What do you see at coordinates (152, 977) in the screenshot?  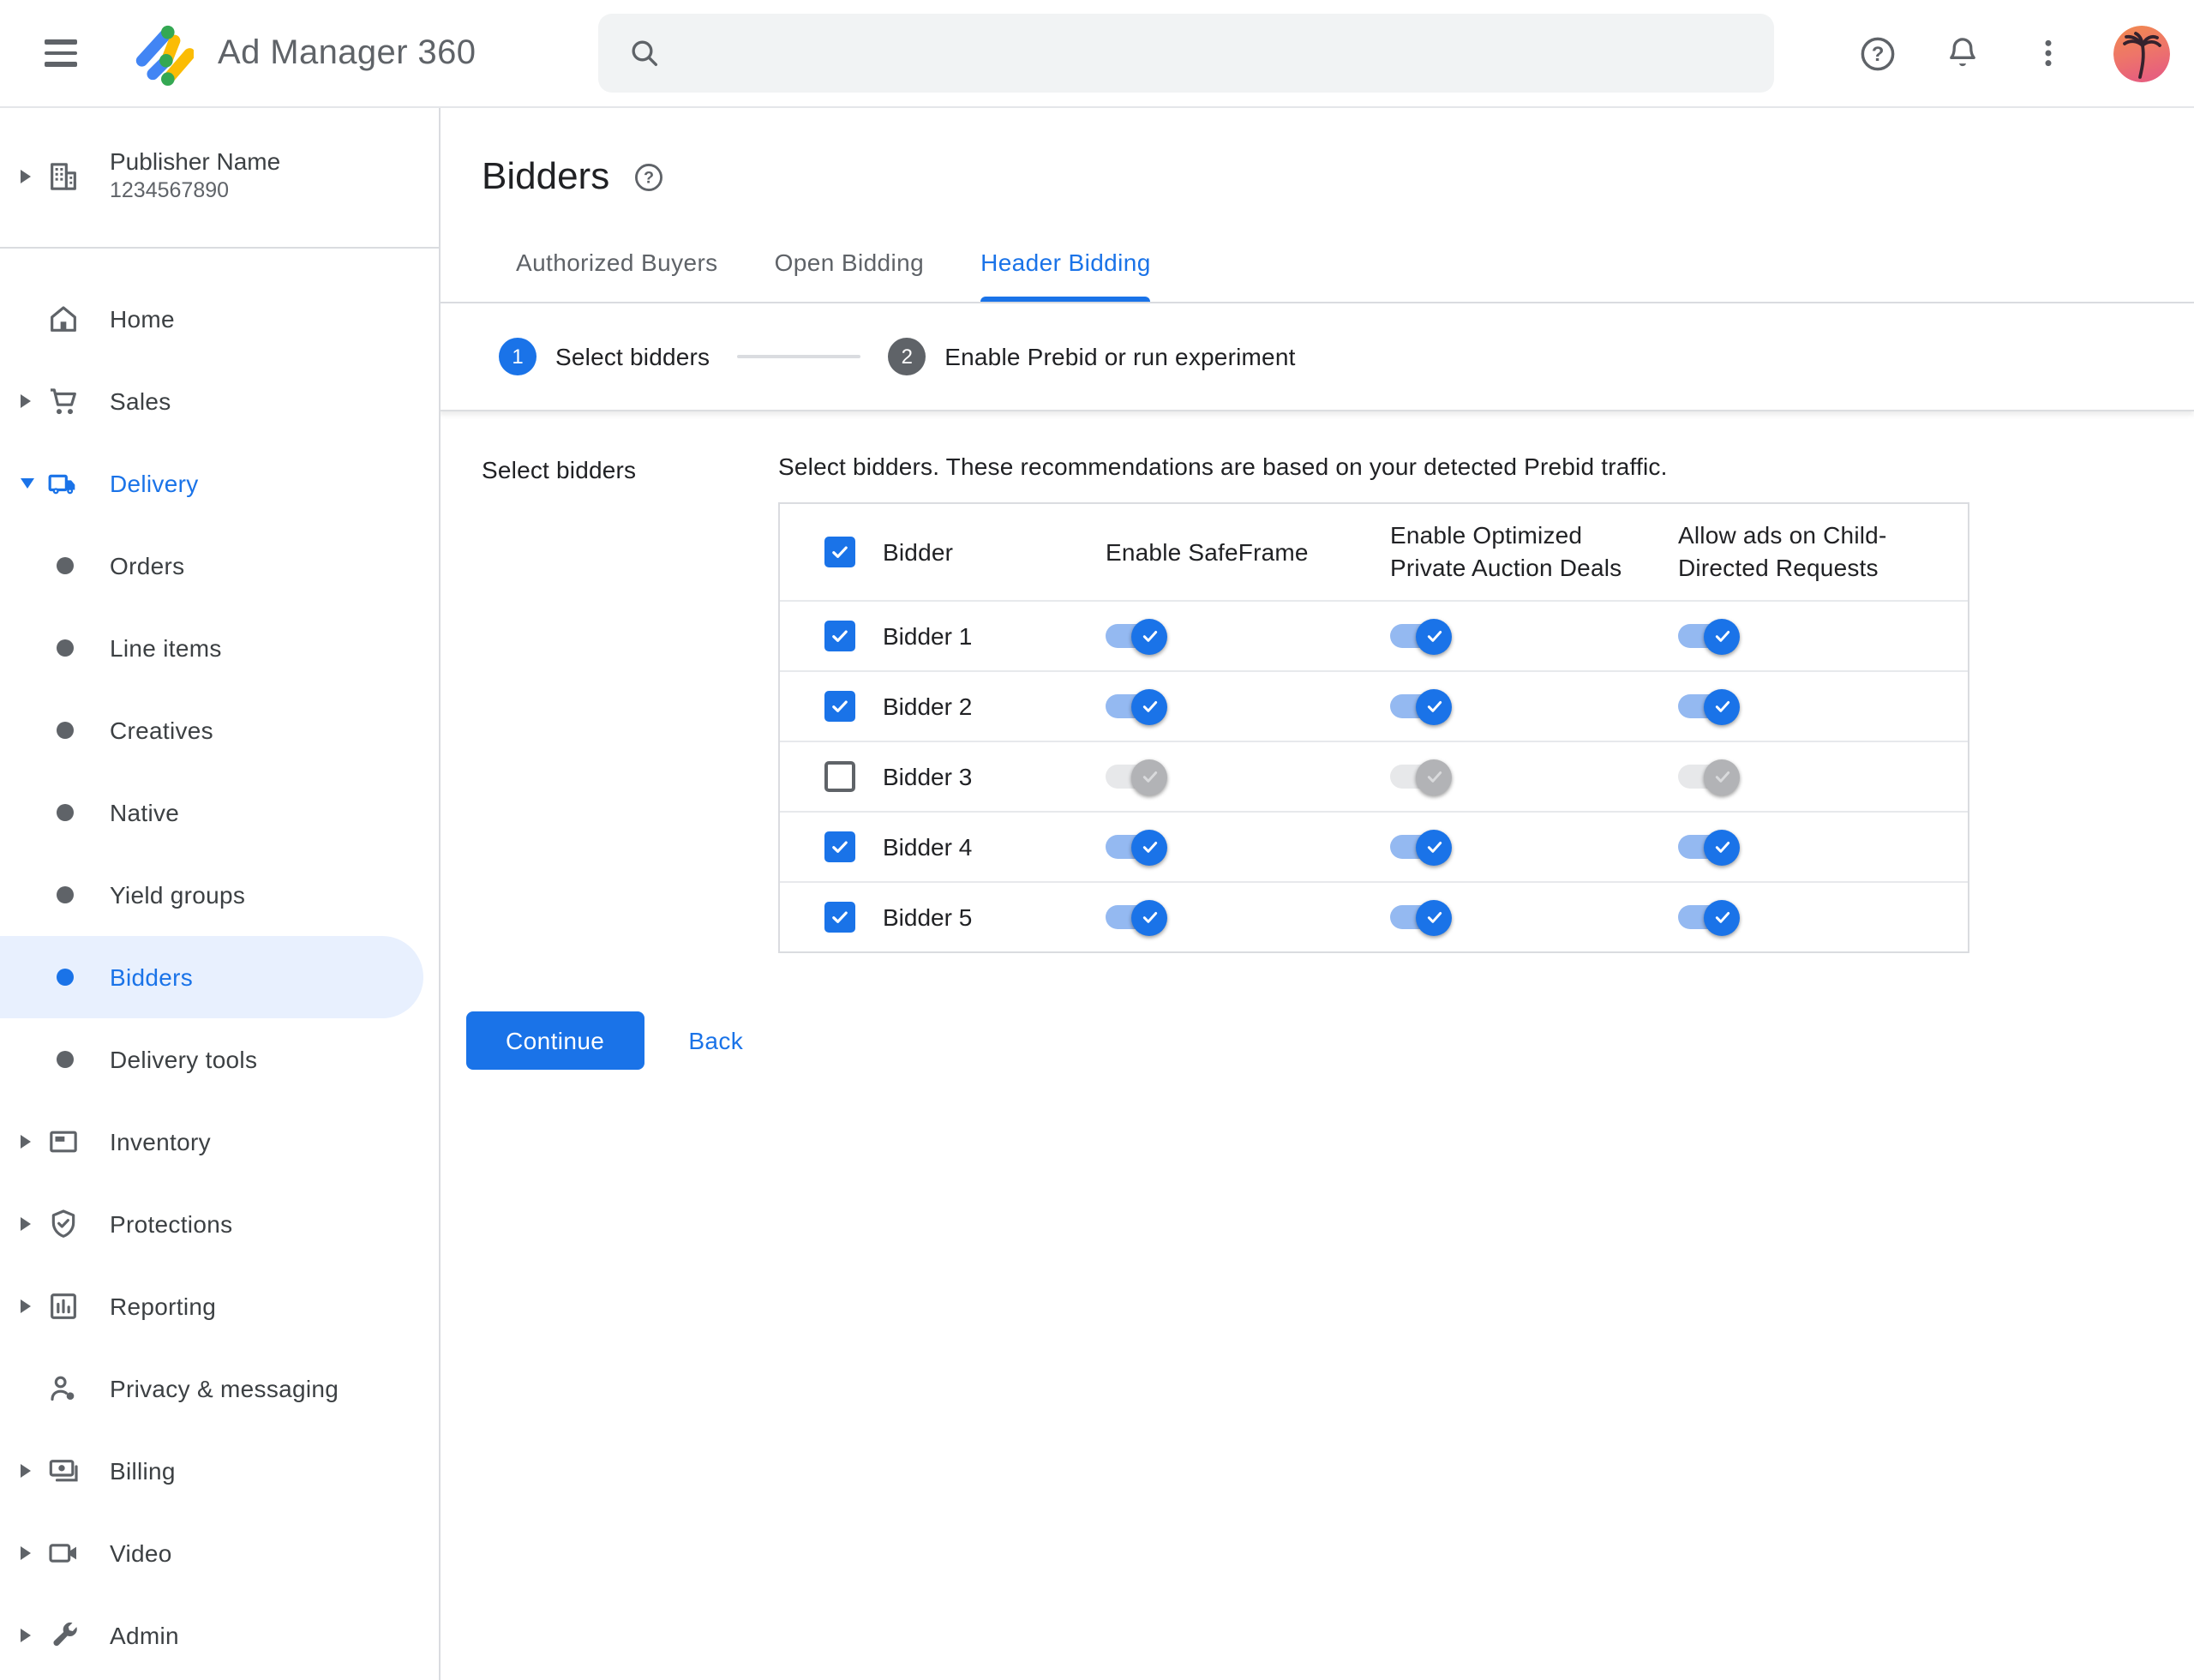 I see `sidebar-item-label: Bidders` at bounding box center [152, 977].